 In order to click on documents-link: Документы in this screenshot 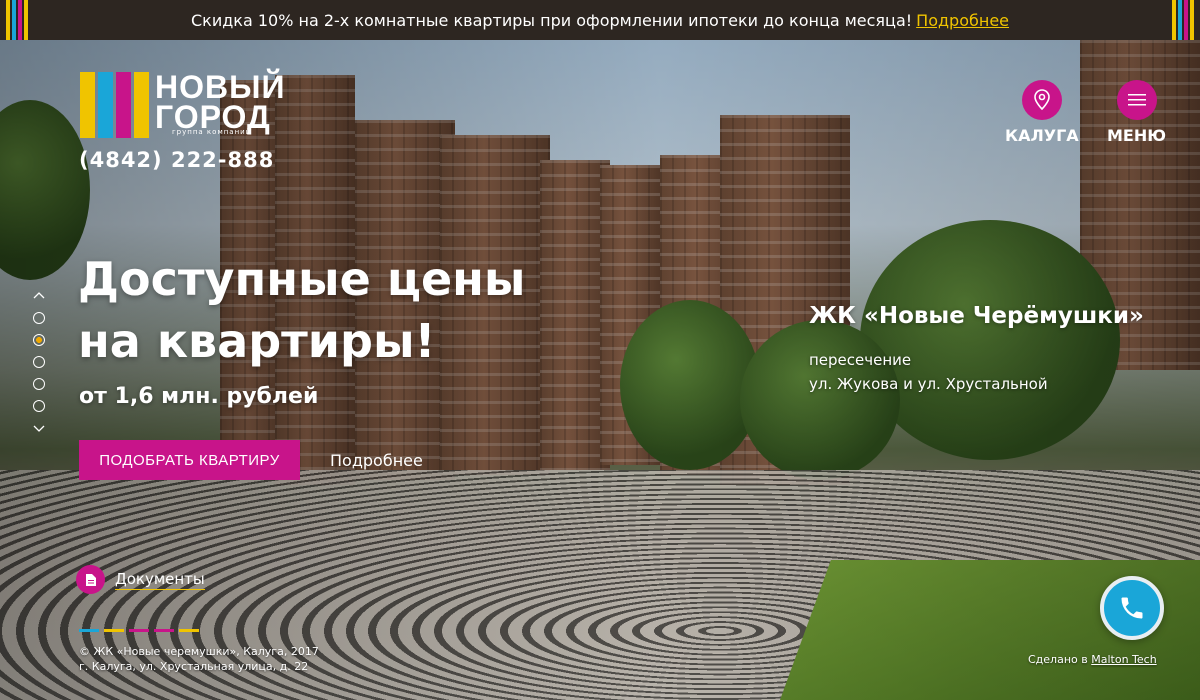, I will do `click(140, 579)`.